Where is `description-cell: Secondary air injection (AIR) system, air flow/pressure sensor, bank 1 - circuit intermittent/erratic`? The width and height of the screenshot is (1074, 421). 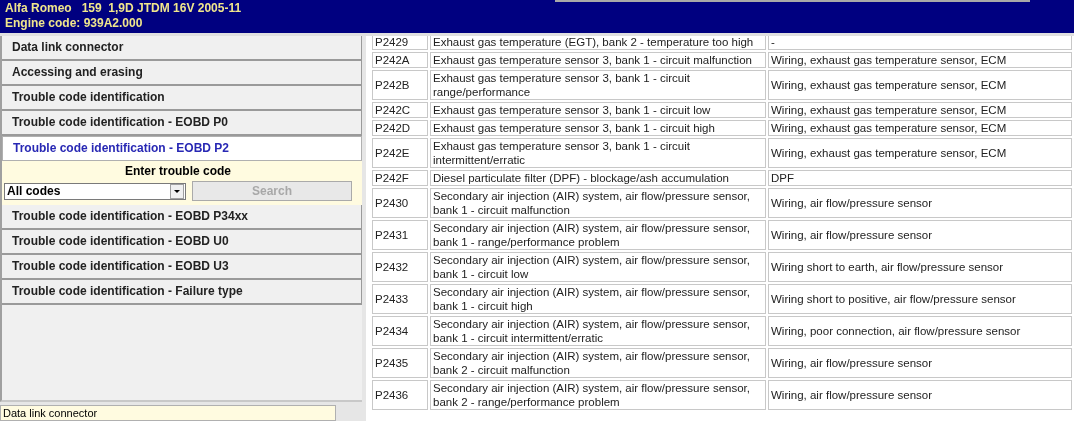 description-cell: Secondary air injection (AIR) system, air flow/pressure sensor, bank 1 - circuit intermittent/erratic is located at coordinates (598, 331).